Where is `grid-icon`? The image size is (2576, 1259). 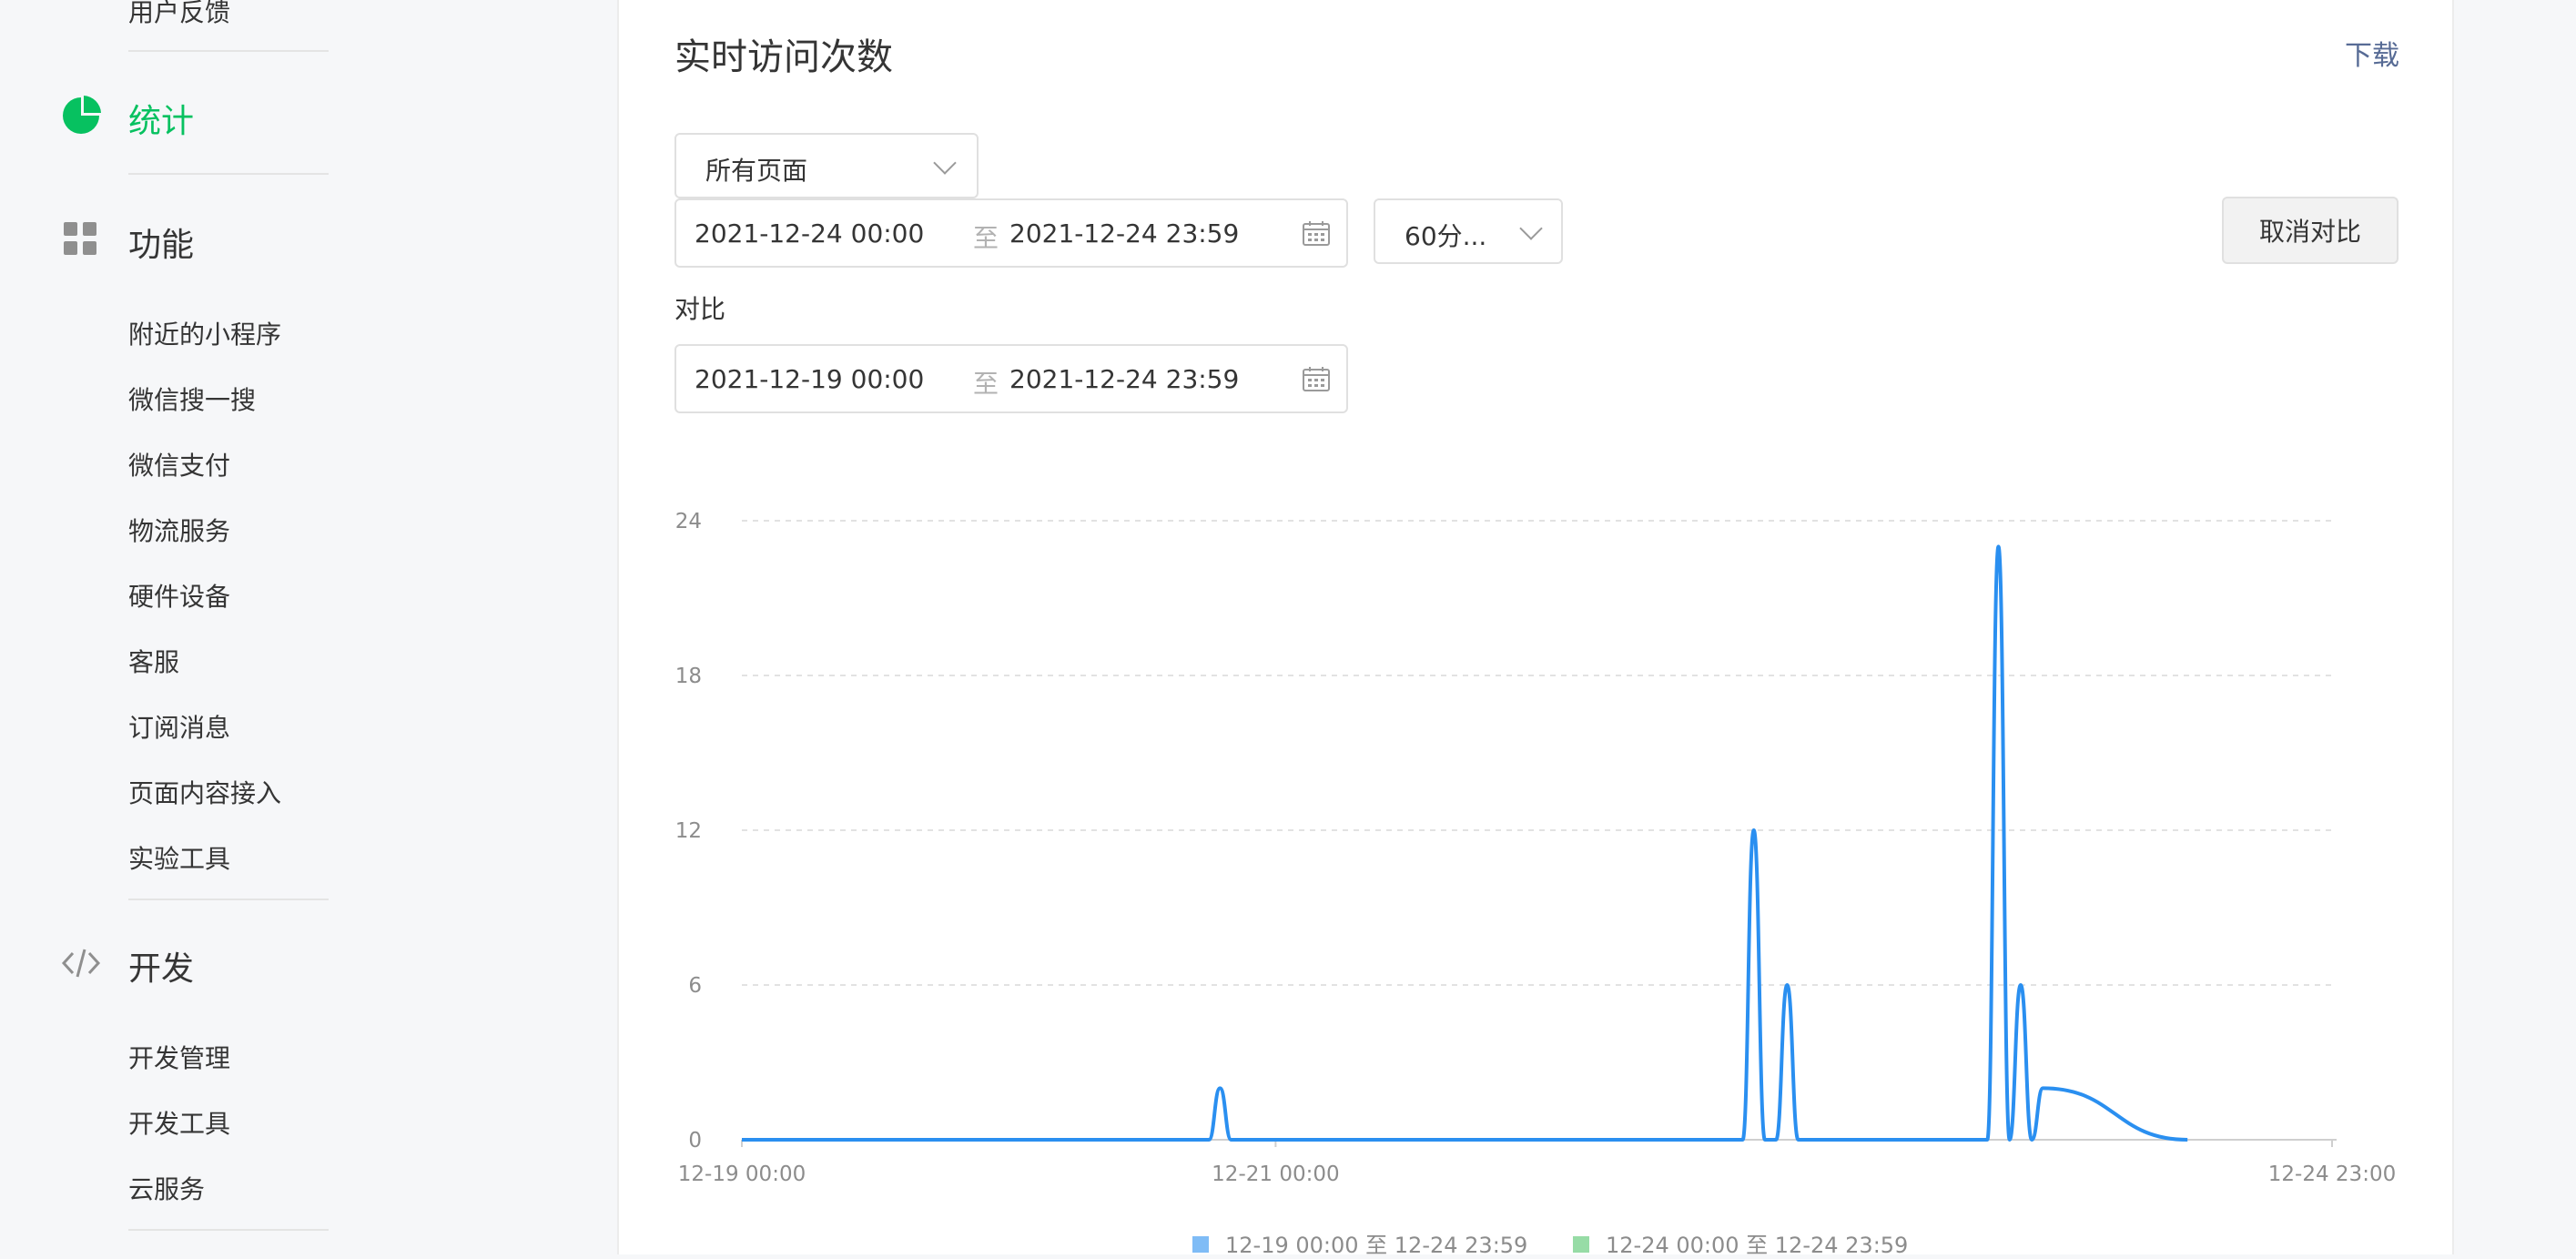 grid-icon is located at coordinates (80, 238).